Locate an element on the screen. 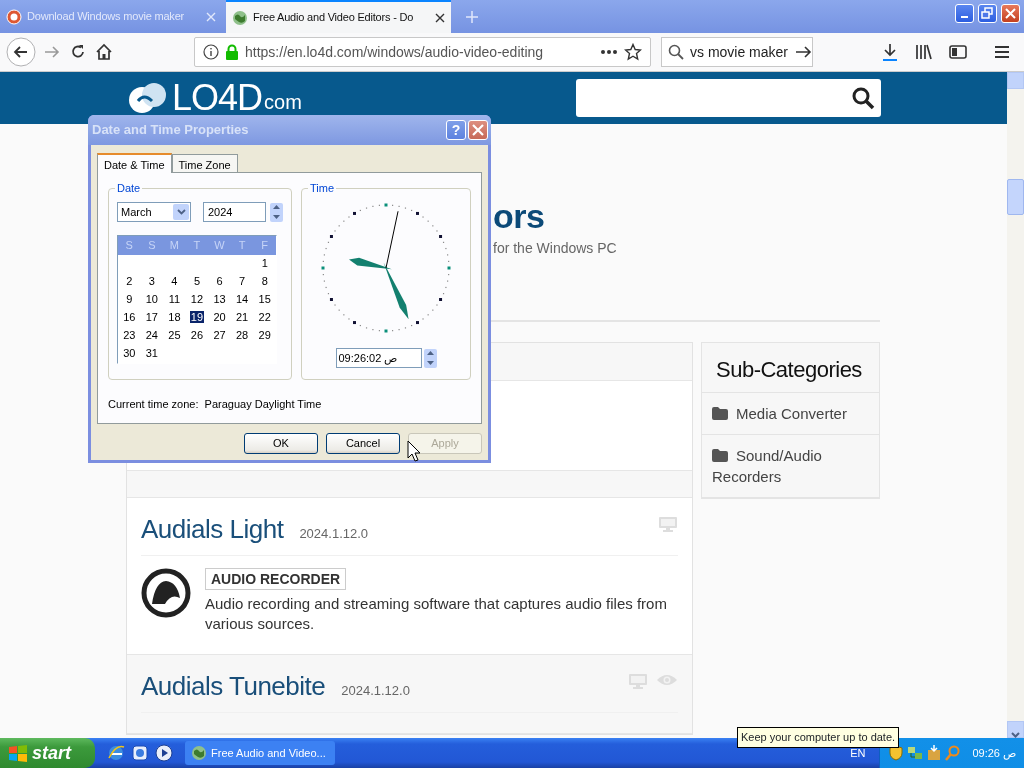 The width and height of the screenshot is (1024, 768). calendar-day: 15 is located at coordinates (264, 299).